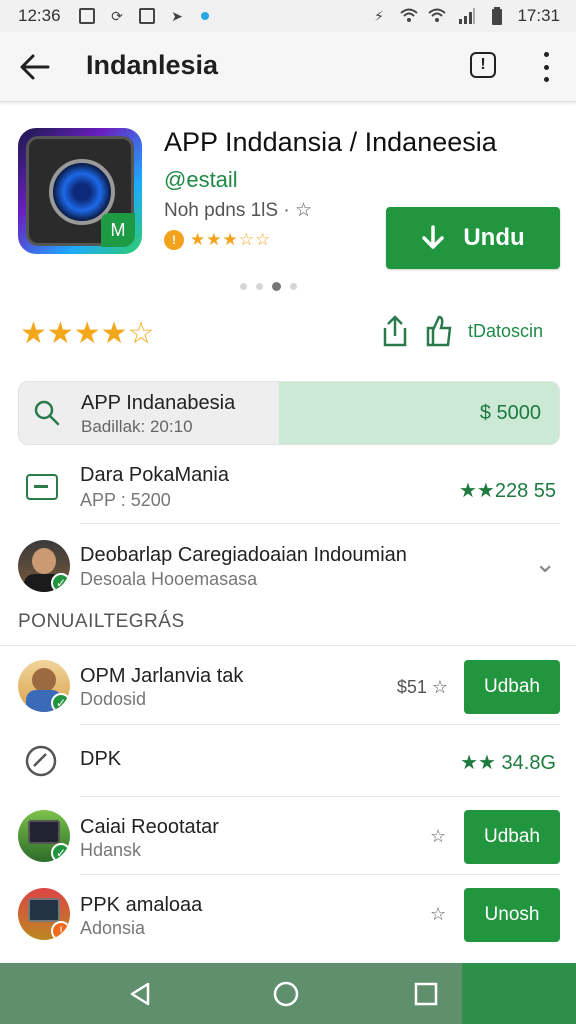  I want to click on page-title: Indanlesia, so click(152, 65).